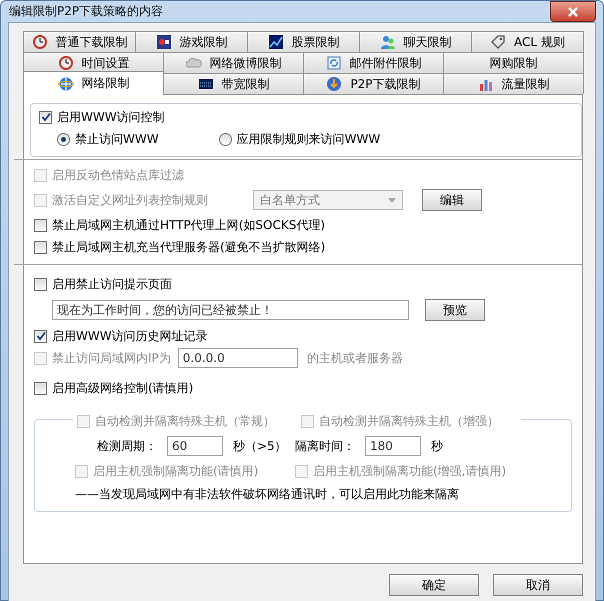 The width and height of the screenshot is (604, 601). Describe the element at coordinates (334, 63) in the screenshot. I see `refresh-icon` at that location.